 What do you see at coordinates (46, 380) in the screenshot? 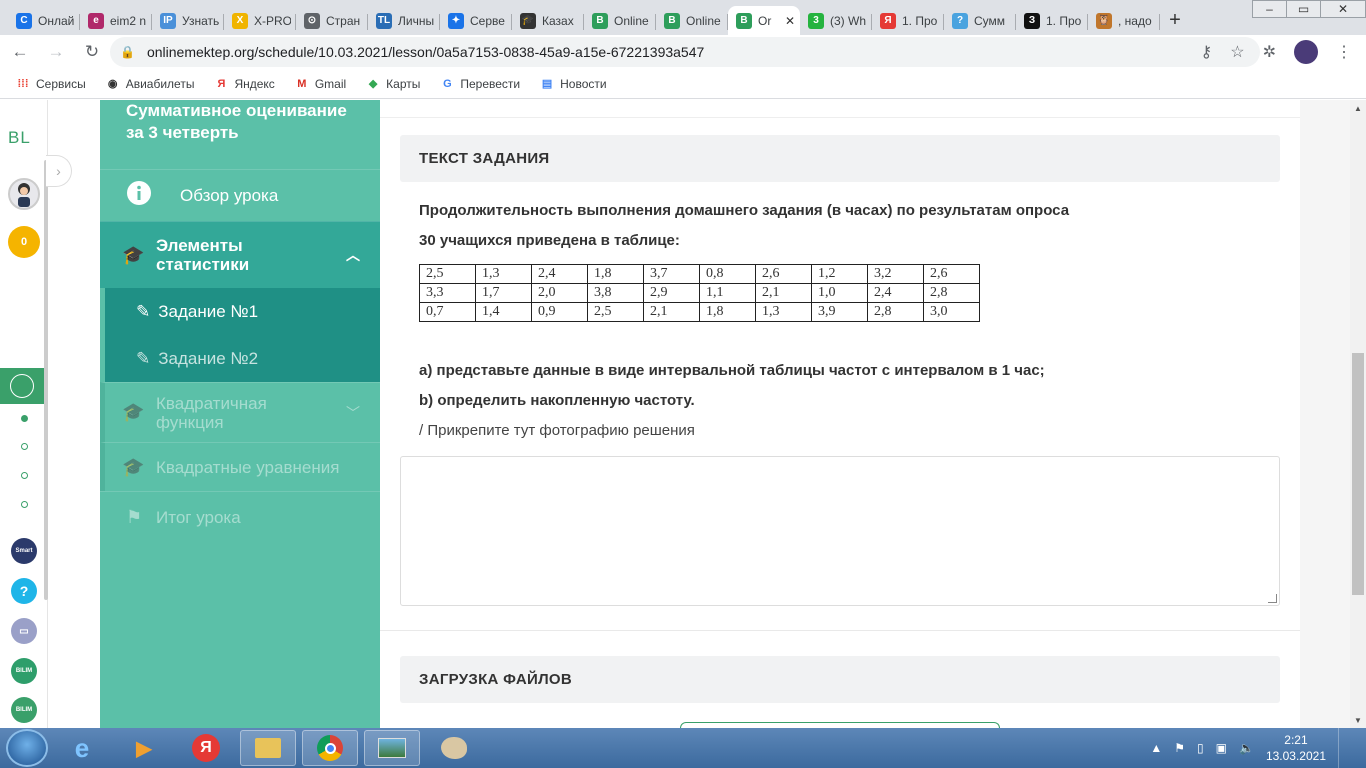
I see `left-rail-scrollbar` at bounding box center [46, 380].